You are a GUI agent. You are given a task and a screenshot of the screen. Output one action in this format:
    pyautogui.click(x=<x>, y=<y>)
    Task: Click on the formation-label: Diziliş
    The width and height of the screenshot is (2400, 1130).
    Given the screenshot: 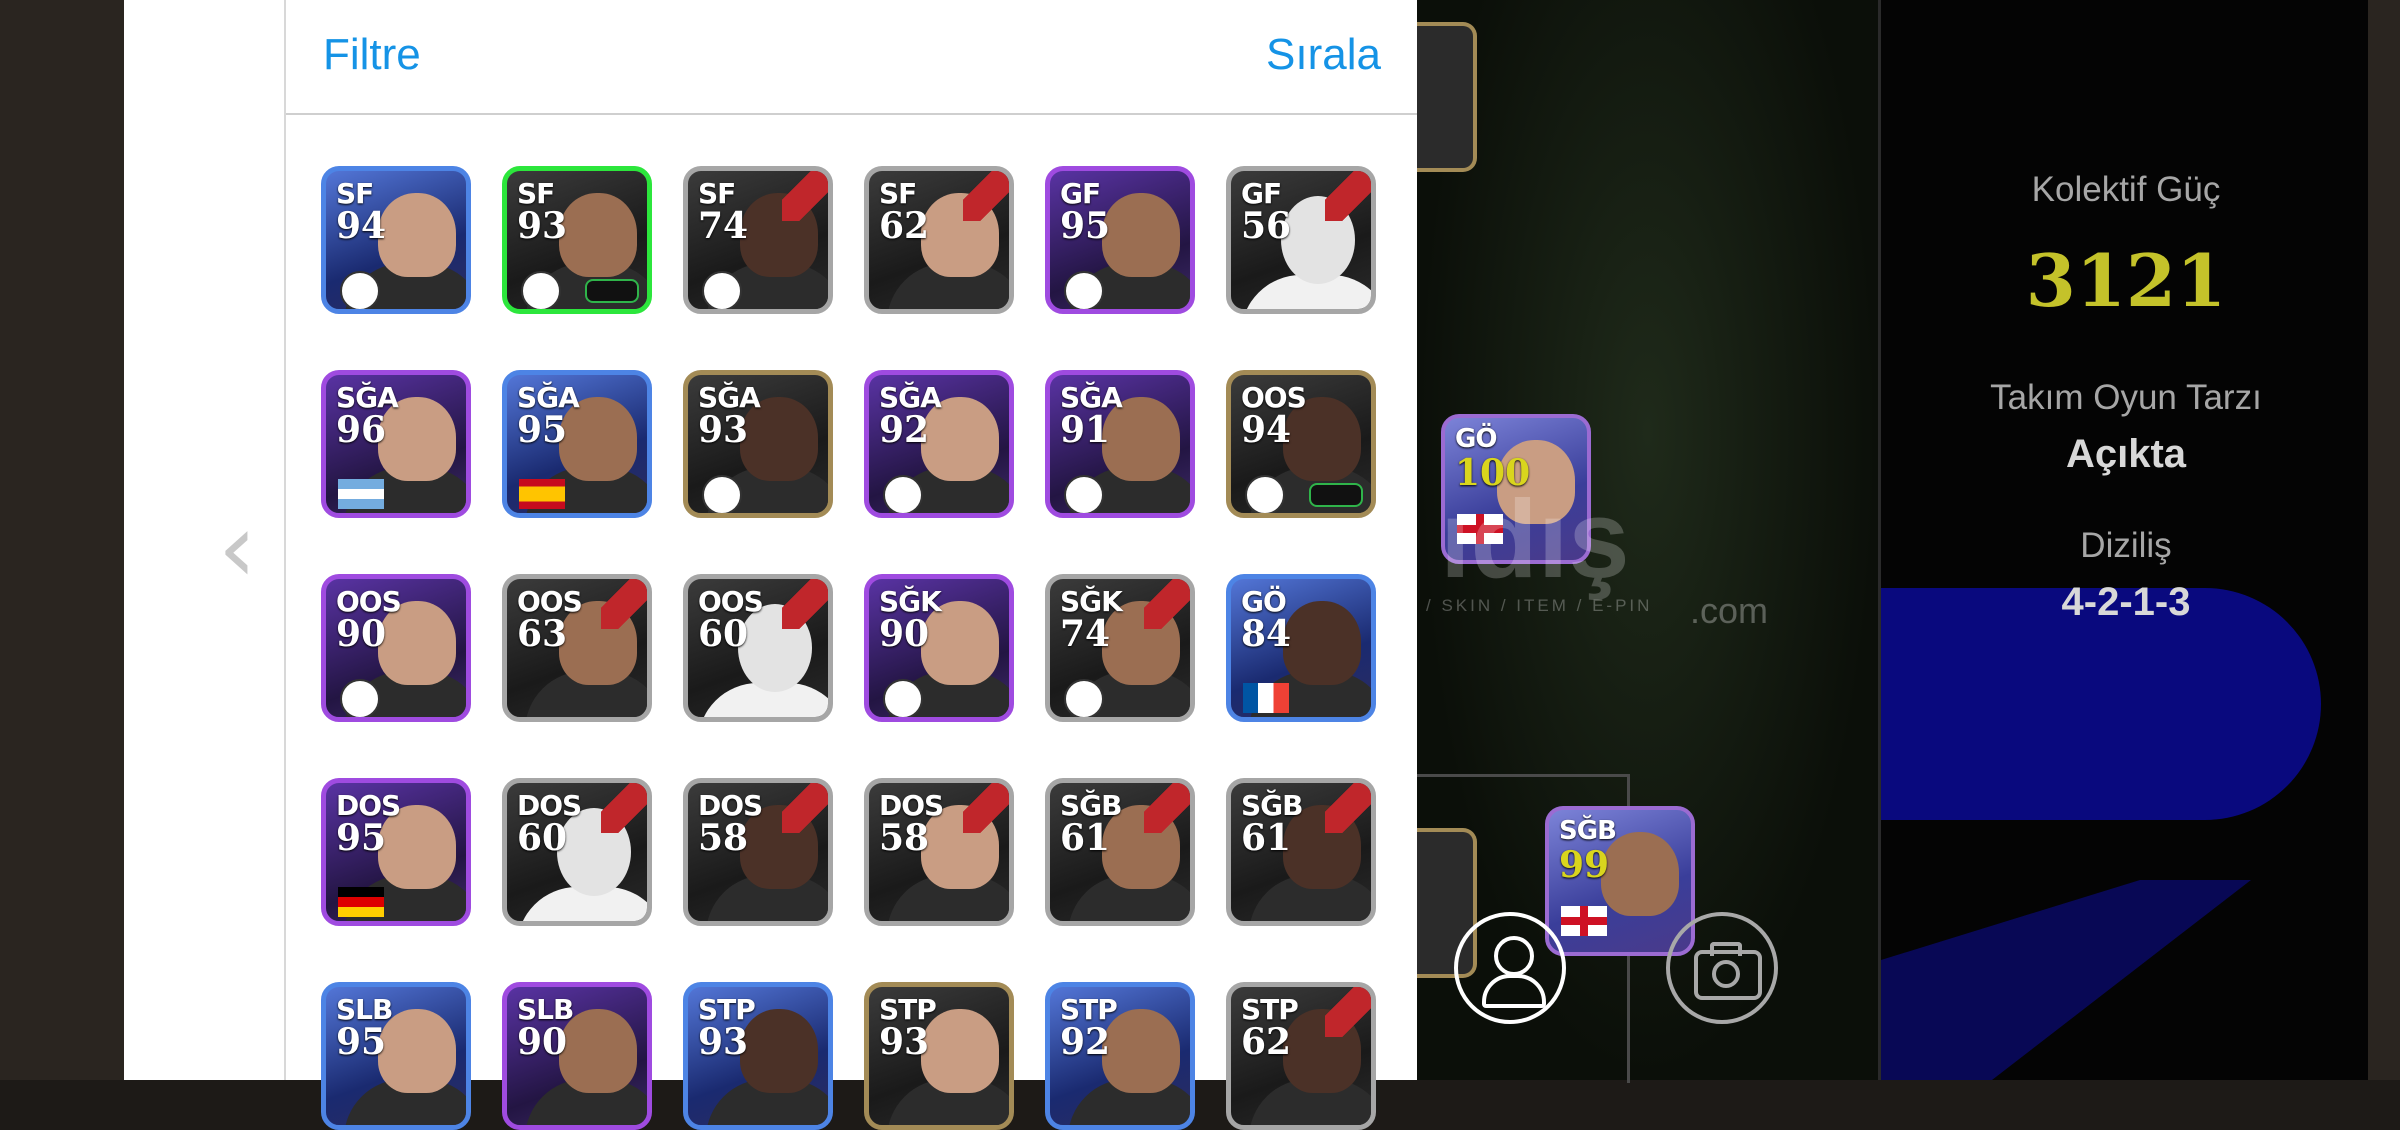 What is the action you would take?
    pyautogui.click(x=2126, y=545)
    